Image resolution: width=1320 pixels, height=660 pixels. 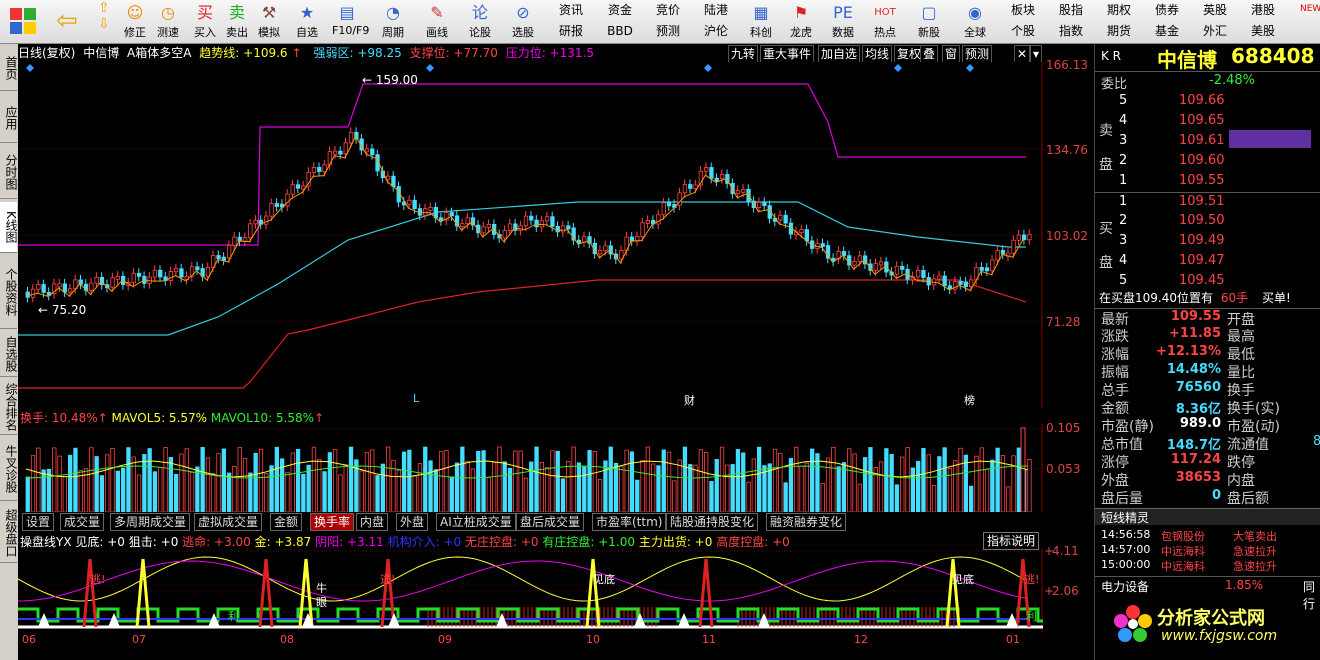 What do you see at coordinates (416, 398) in the screenshot?
I see `event-mark-l: L` at bounding box center [416, 398].